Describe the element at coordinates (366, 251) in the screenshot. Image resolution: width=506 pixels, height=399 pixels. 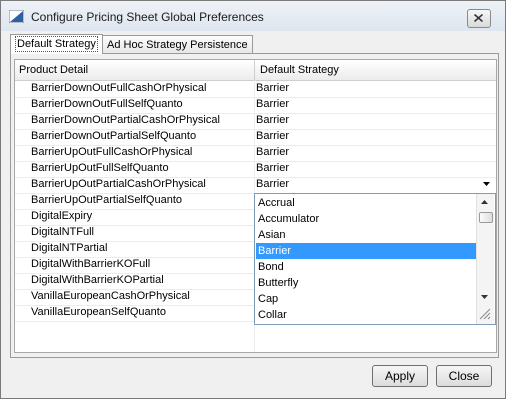
I see `dropdown-option-selected: Barrier` at that location.